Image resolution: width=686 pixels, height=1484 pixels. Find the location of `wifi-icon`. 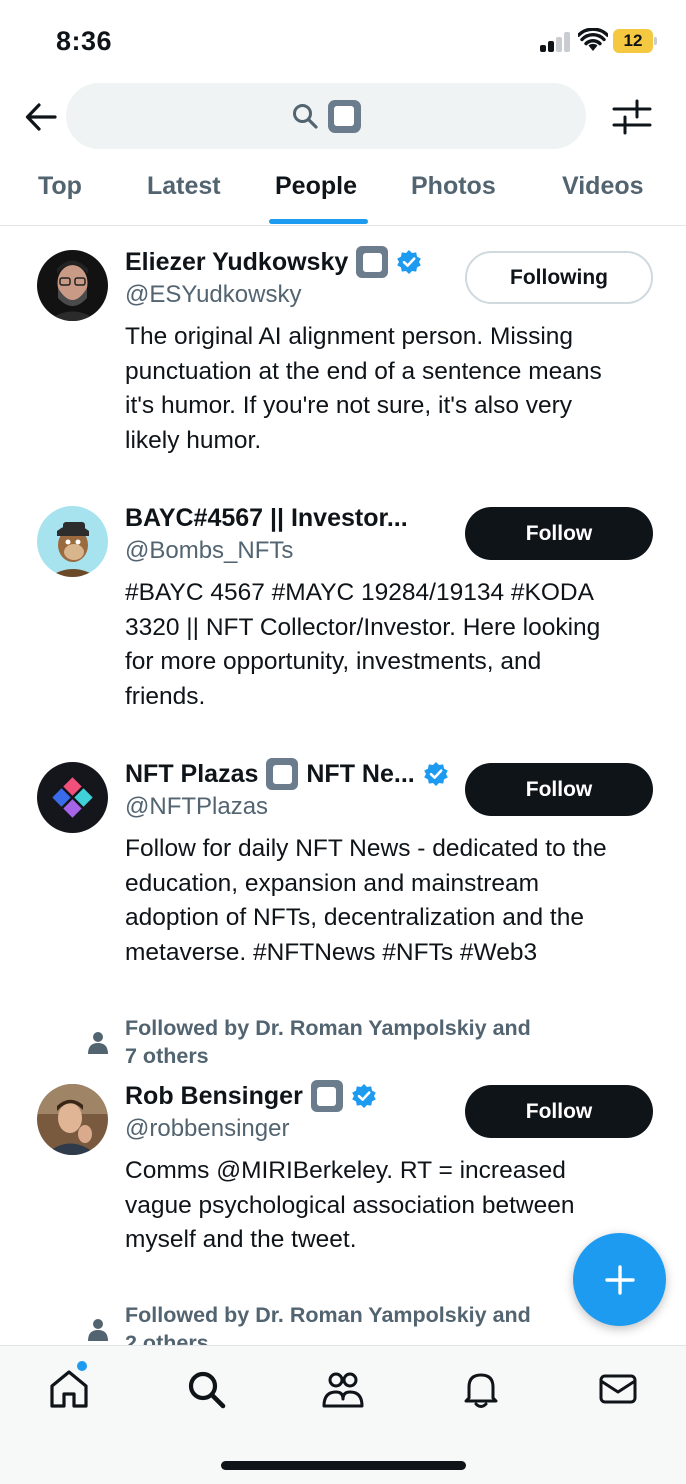

wifi-icon is located at coordinates (593, 39).